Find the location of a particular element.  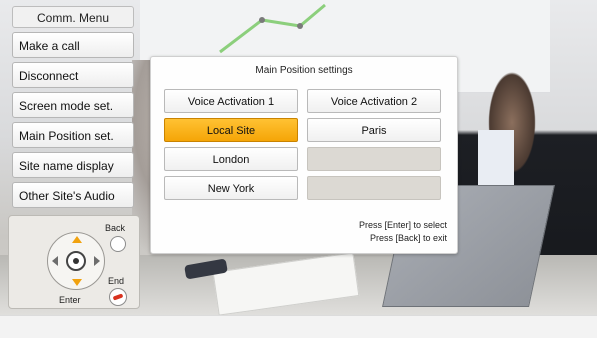

arrow-up-icon is located at coordinates (77, 239).